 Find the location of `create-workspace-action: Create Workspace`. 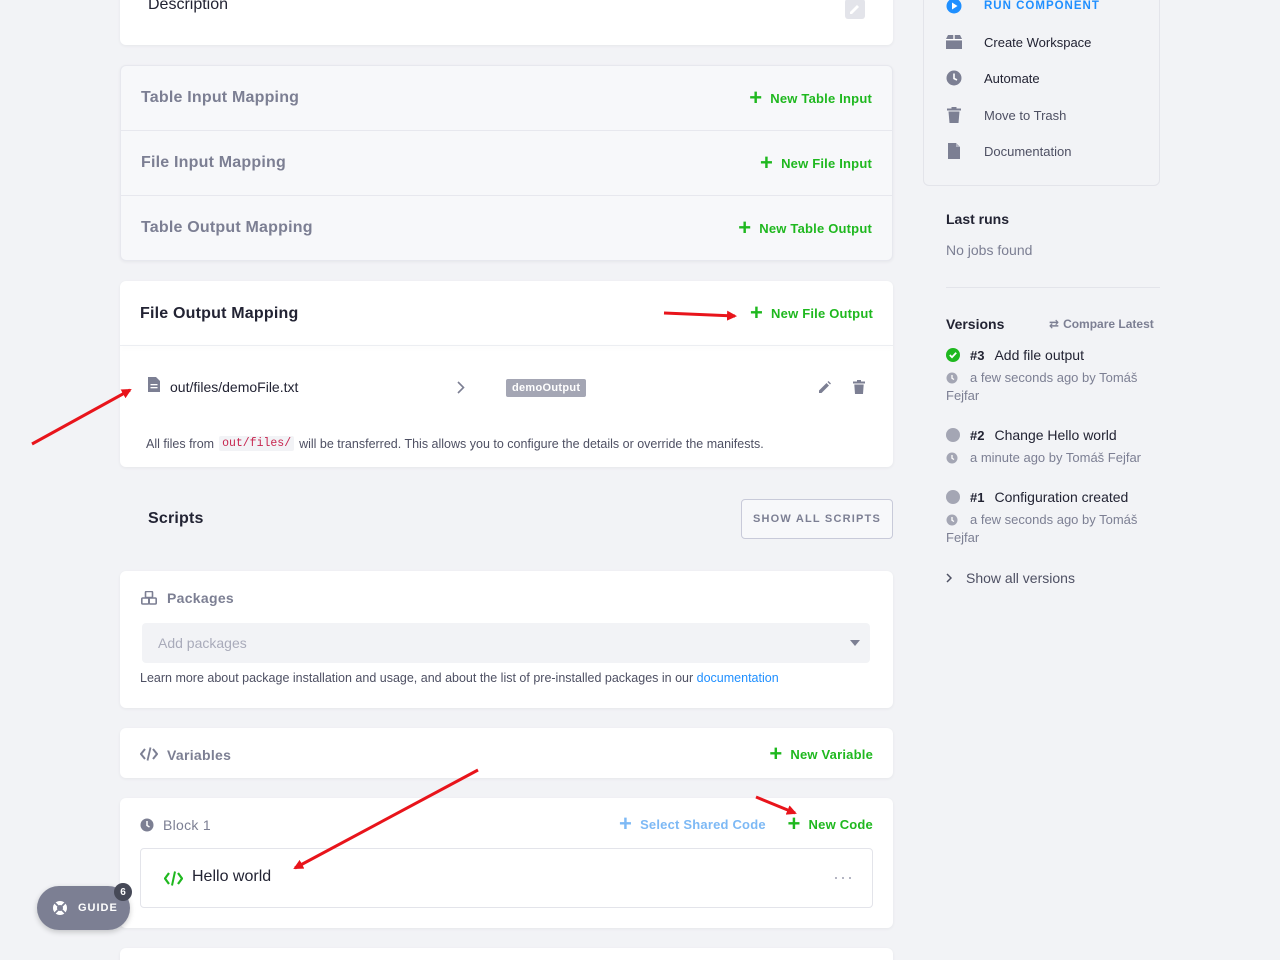

create-workspace-action: Create Workspace is located at coordinates (1018, 42).